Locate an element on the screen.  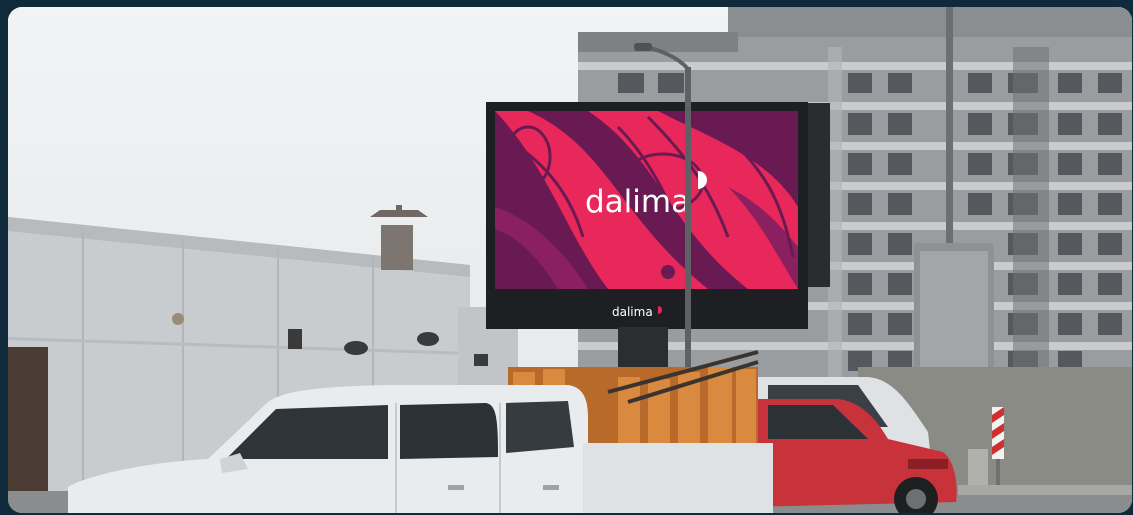
billboard-panel-brand-text: dalima is located at coordinates (632, 312).